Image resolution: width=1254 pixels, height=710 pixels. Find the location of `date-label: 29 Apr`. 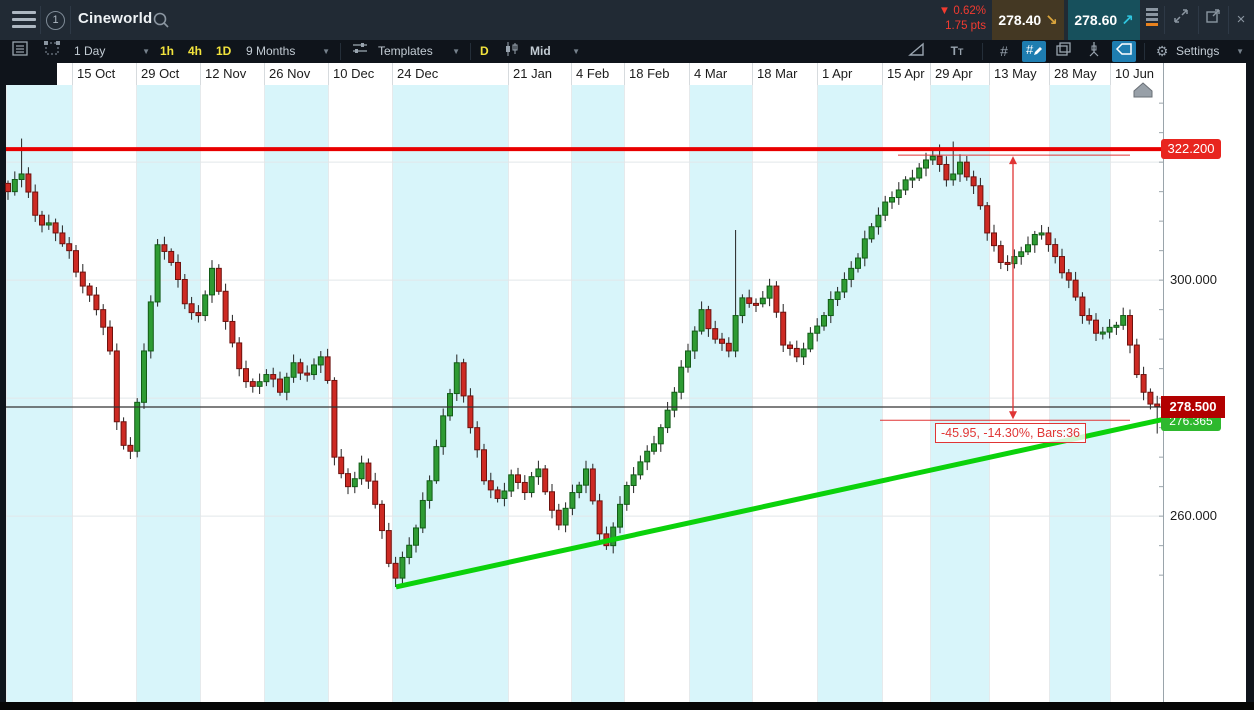

date-label: 29 Apr is located at coordinates (954, 73).